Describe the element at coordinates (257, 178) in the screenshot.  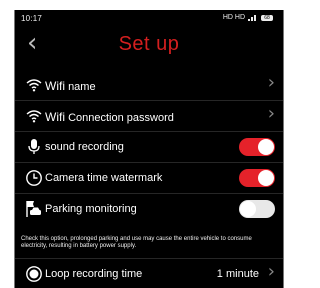
I see `time-watermark-toggle` at that location.